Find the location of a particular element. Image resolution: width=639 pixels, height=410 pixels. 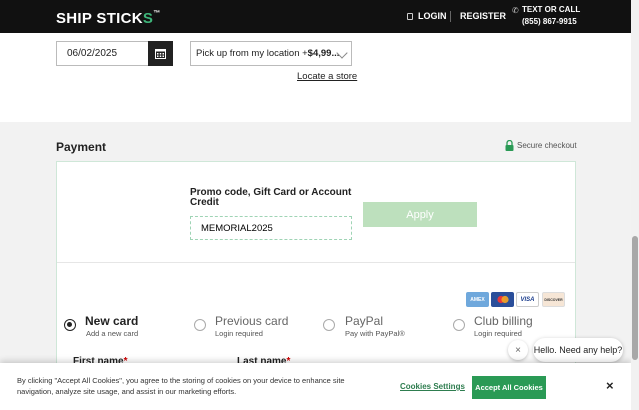

option-previous-card-title: Previous card is located at coordinates (251, 321).